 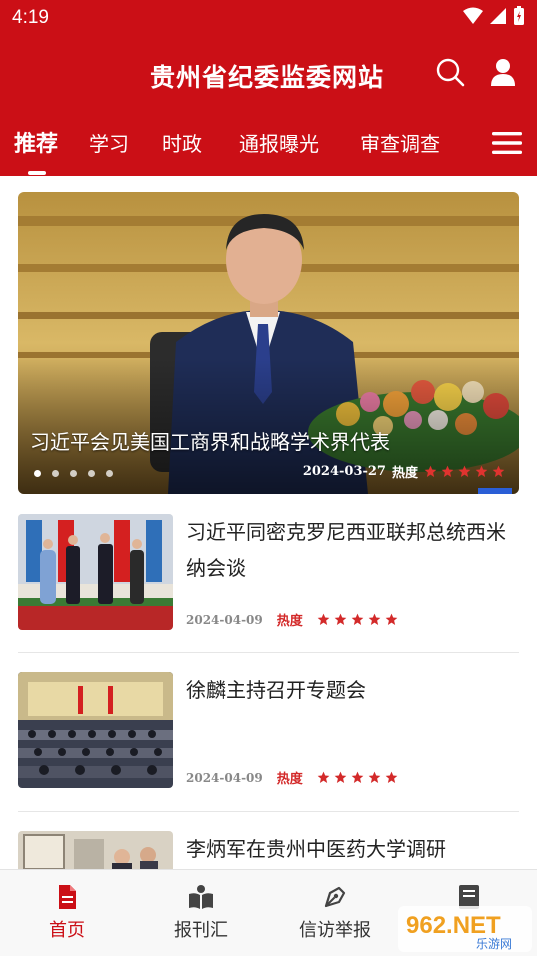 What do you see at coordinates (109, 142) in the screenshot?
I see `tab-study: 学习` at bounding box center [109, 142].